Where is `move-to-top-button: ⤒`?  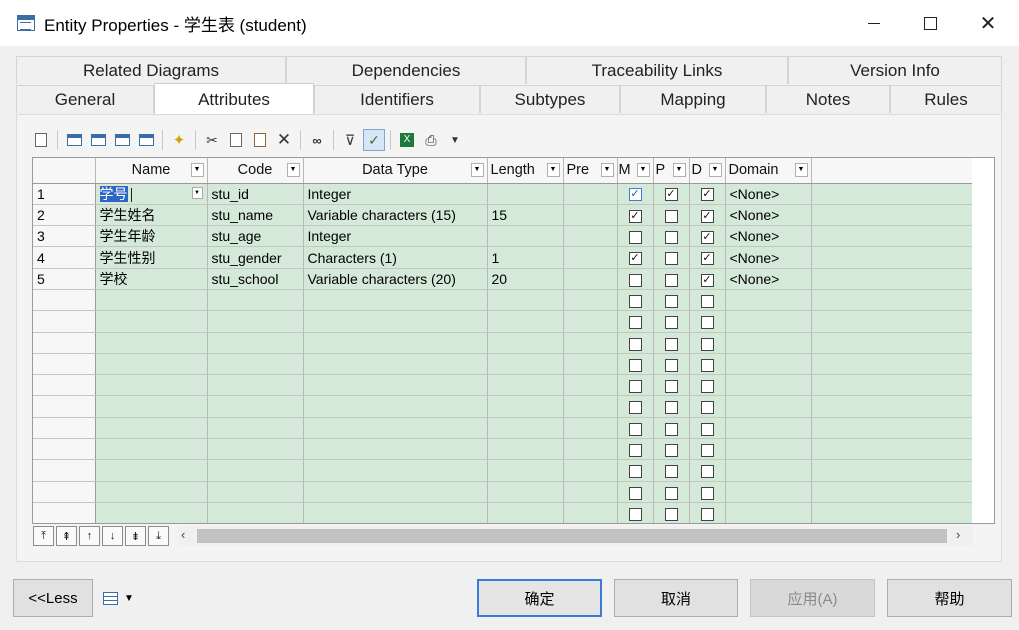 move-to-top-button: ⤒ is located at coordinates (43, 536).